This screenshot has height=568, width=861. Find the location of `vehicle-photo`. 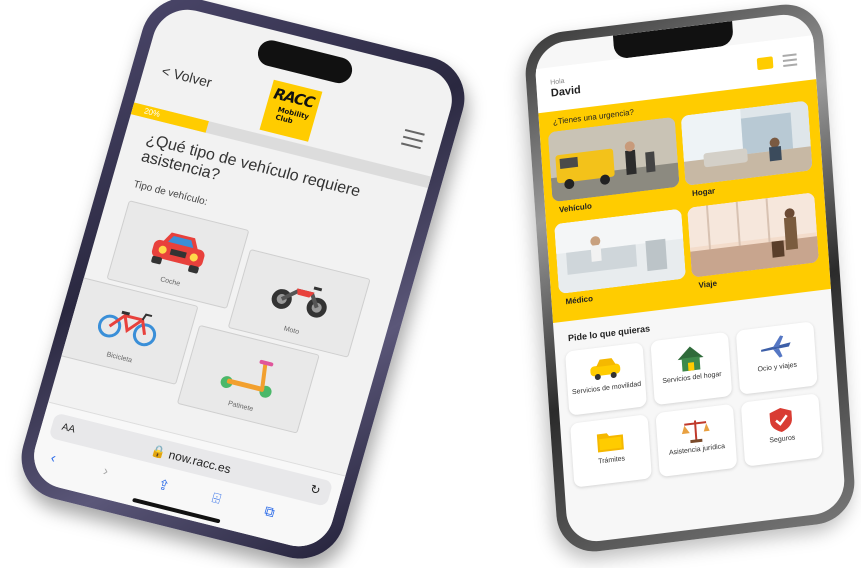

vehicle-photo is located at coordinates (613, 159).